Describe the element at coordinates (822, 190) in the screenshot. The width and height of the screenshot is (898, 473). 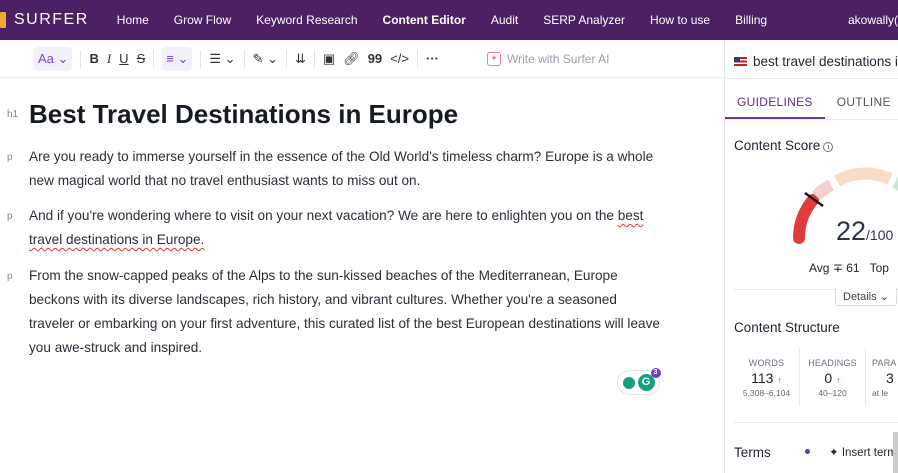
I see `gauge-segment-low` at that location.